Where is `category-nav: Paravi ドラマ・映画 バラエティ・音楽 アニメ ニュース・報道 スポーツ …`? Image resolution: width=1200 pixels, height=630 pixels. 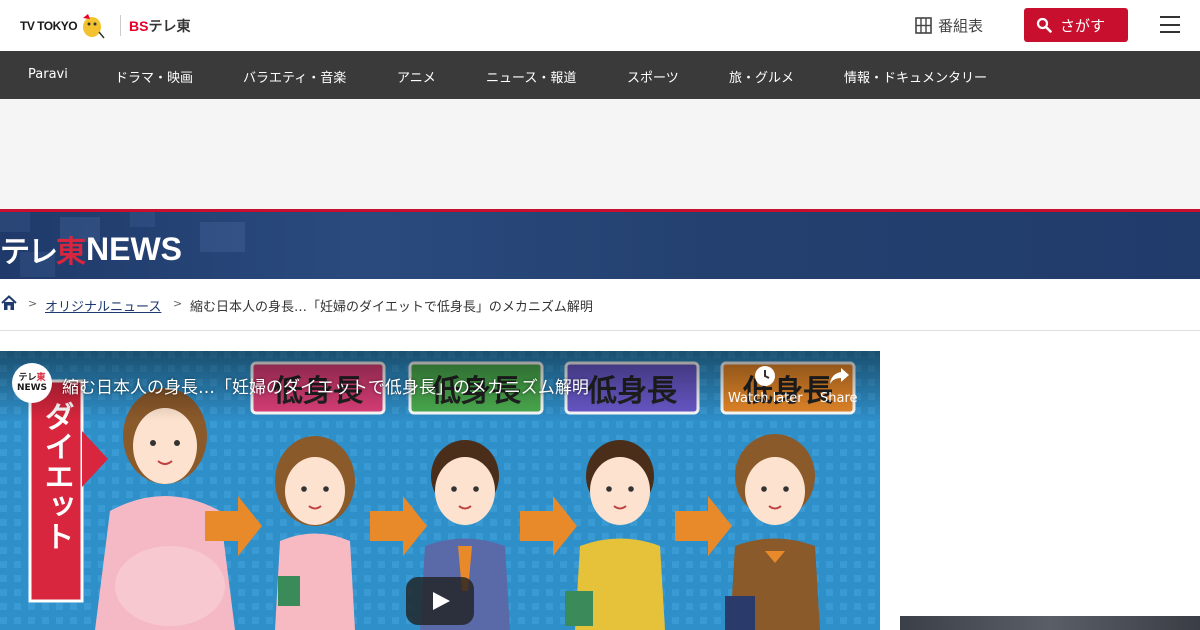 category-nav: Paravi ドラマ・映画 バラエティ・音楽 アニメ ニュース・報道 スポーツ … is located at coordinates (600, 75).